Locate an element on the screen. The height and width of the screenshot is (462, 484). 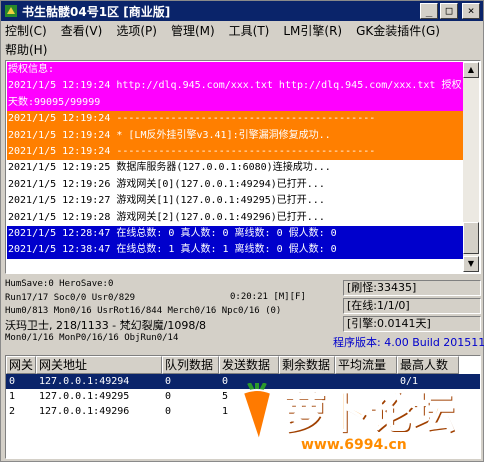
column-header: 队列数据 is located at coordinates (190, 365).